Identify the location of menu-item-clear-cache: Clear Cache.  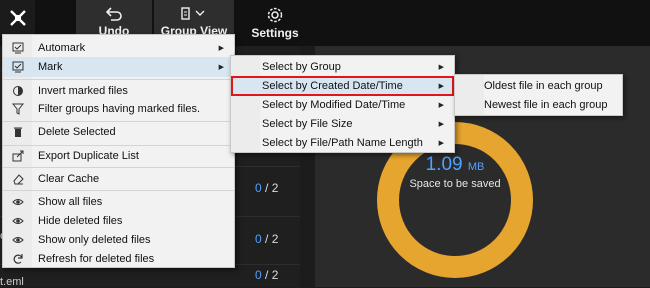
(118, 179).